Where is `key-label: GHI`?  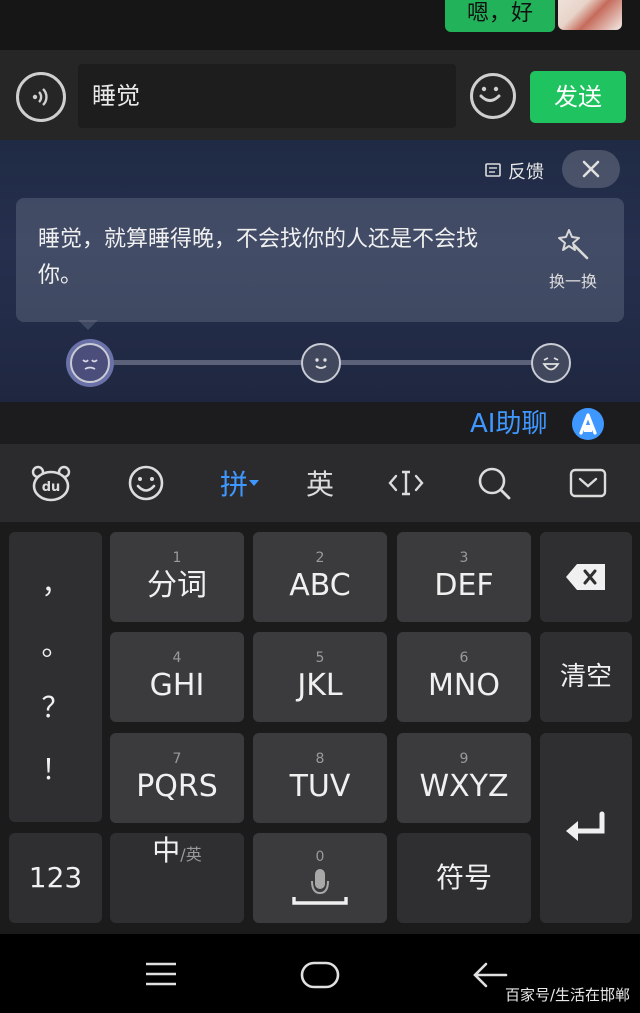
key-label: GHI is located at coordinates (177, 685).